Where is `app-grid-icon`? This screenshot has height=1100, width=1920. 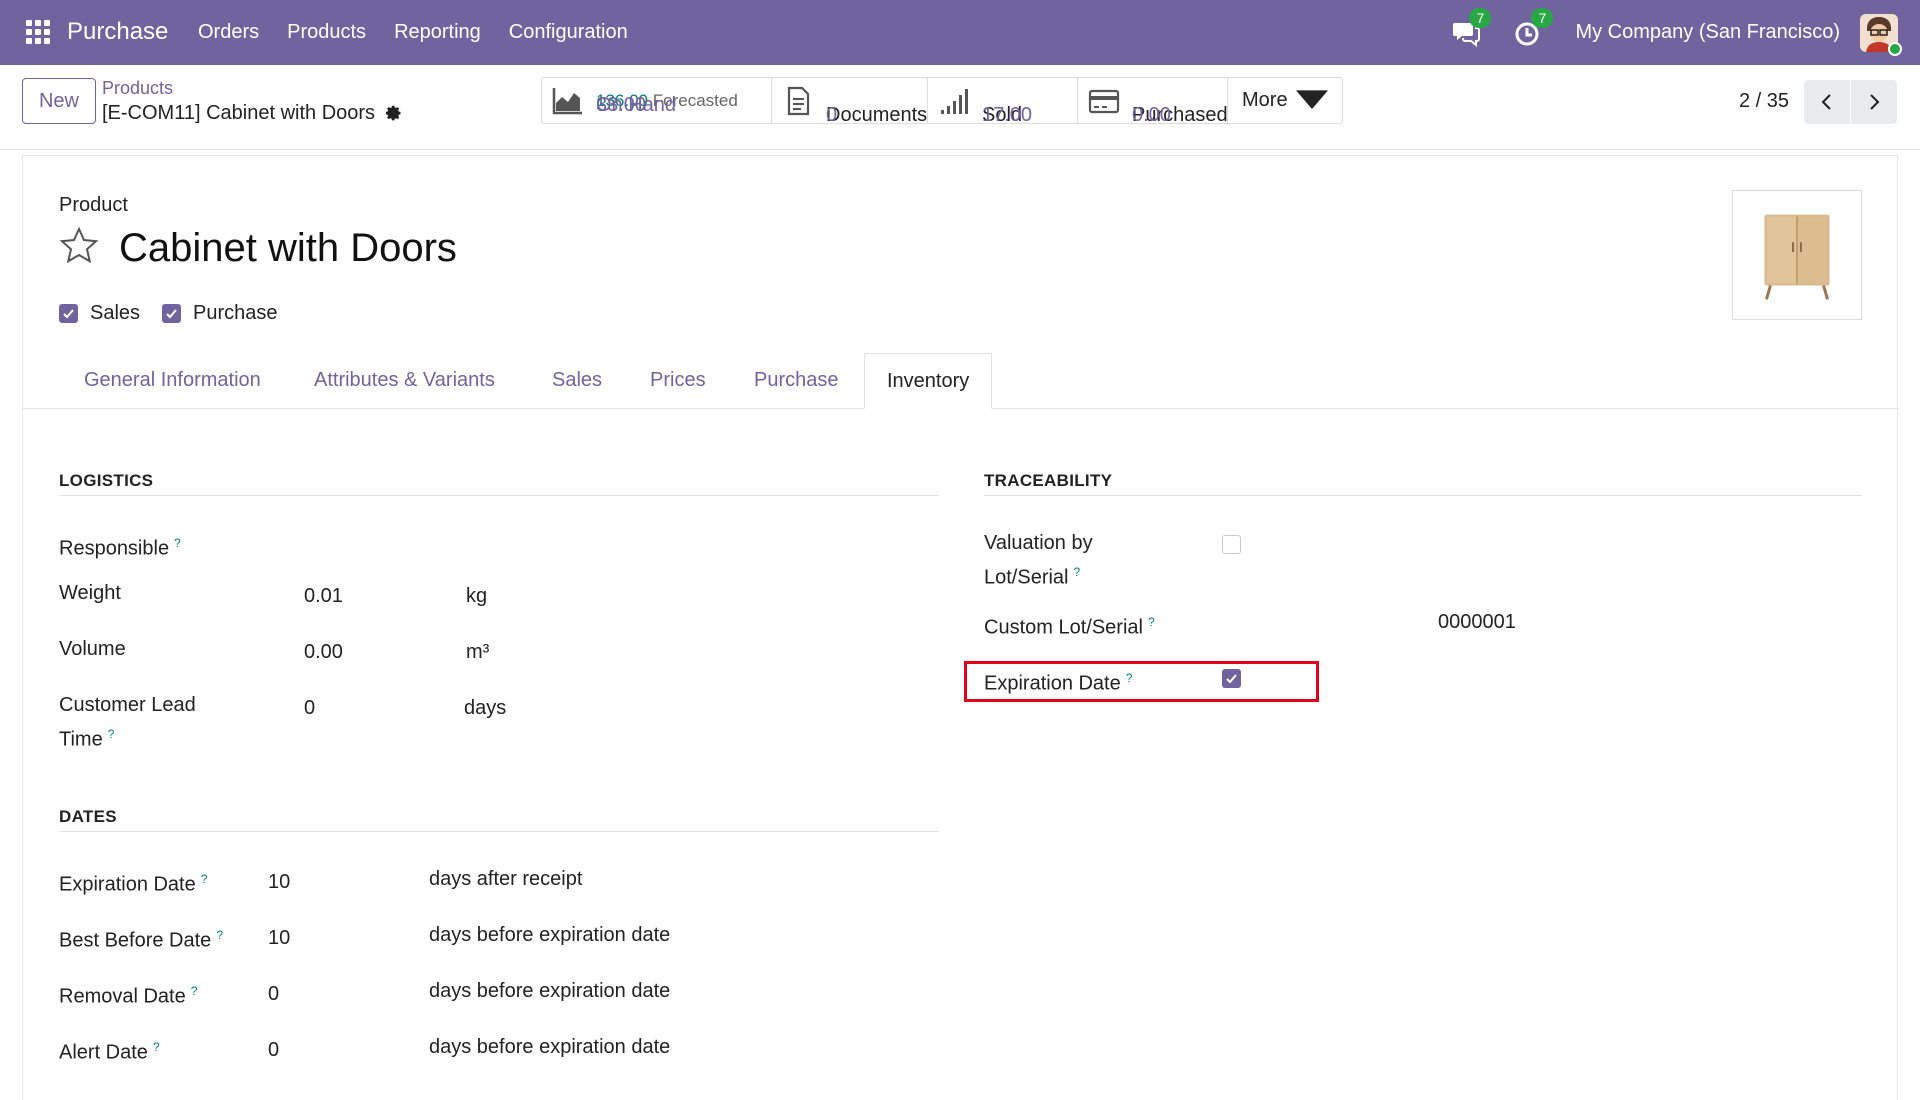 app-grid-icon is located at coordinates (38, 32).